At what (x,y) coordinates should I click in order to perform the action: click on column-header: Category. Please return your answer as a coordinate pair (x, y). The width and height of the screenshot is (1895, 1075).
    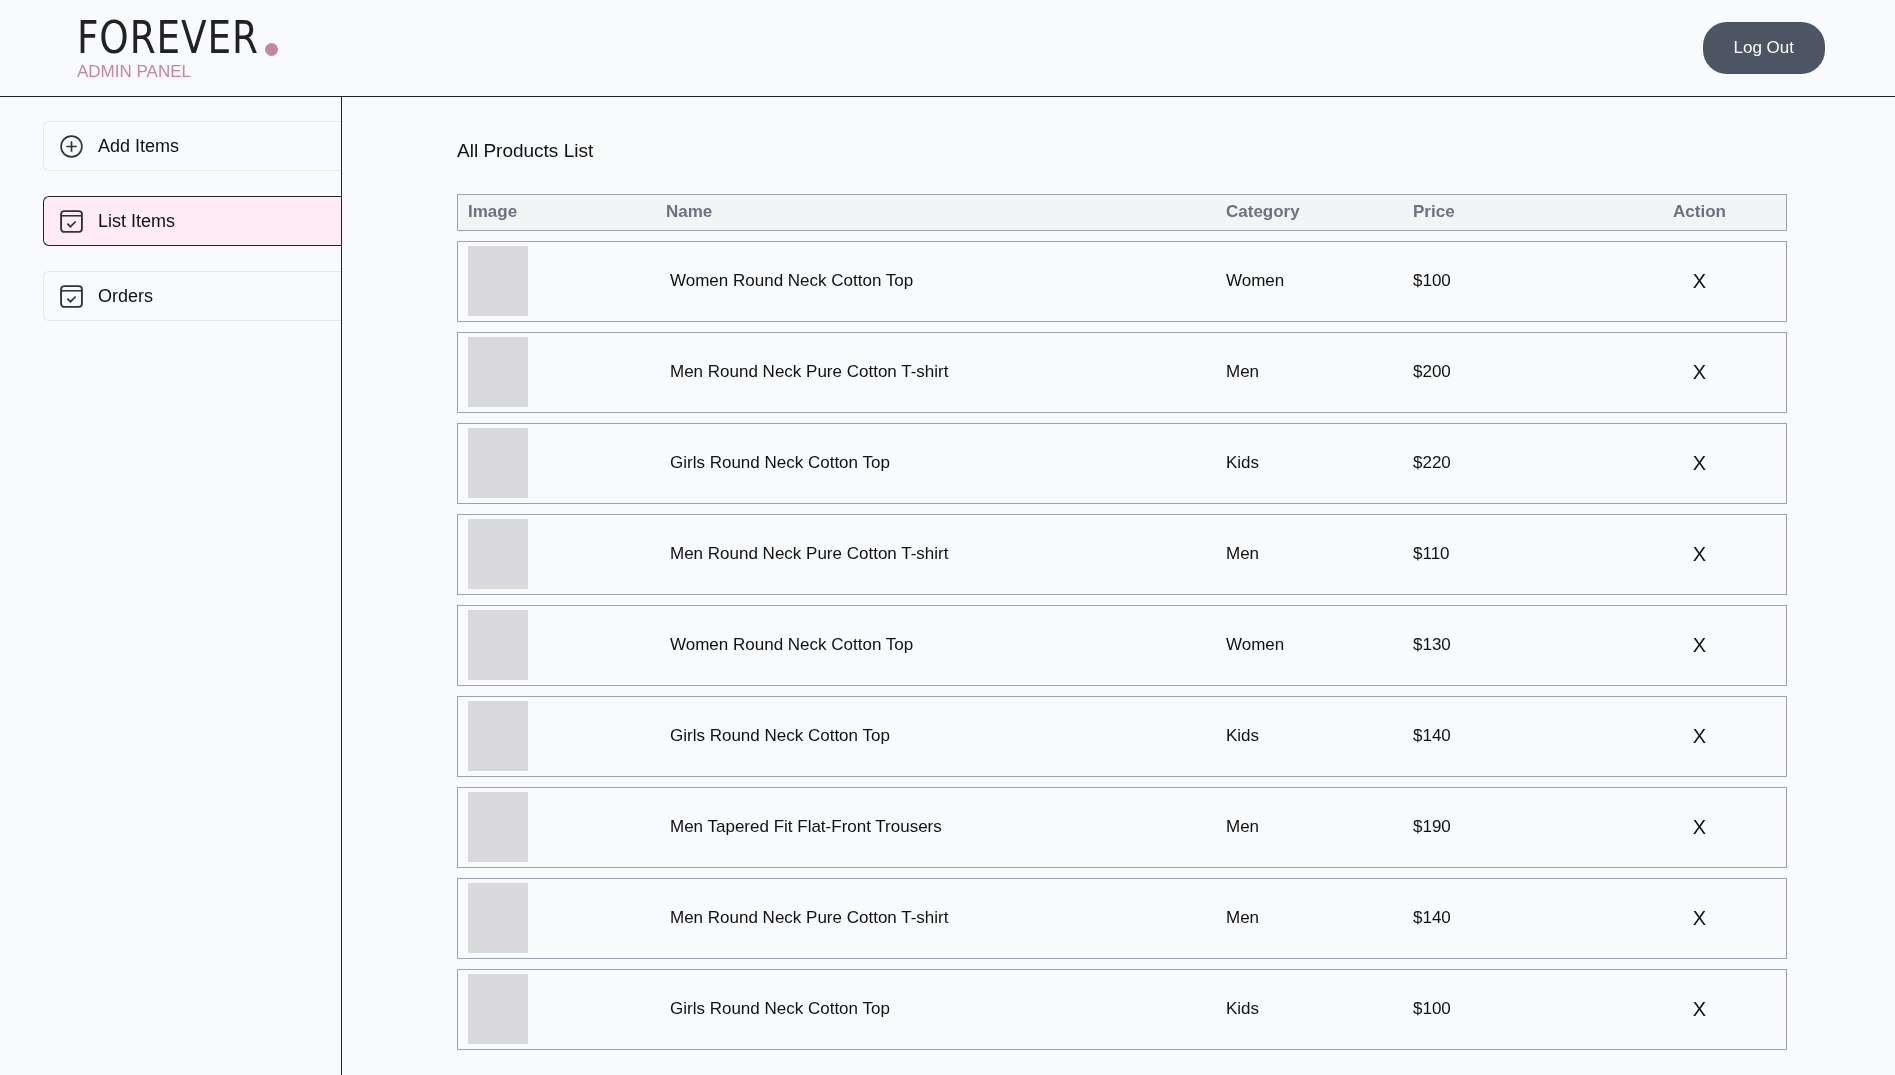
    Looking at the image, I should click on (1263, 212).